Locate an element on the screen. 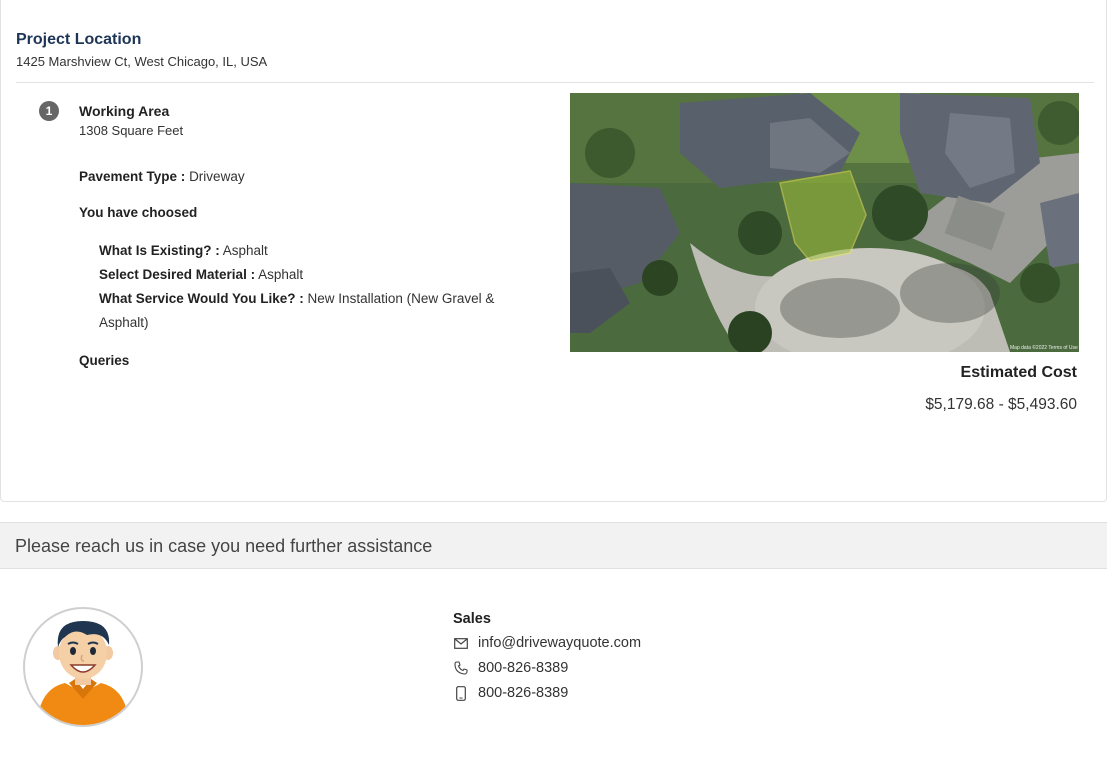 Image resolution: width=1107 pixels, height=757 pixels. pavement-type-row: Pavement Type : Driveway is located at coordinates (162, 176).